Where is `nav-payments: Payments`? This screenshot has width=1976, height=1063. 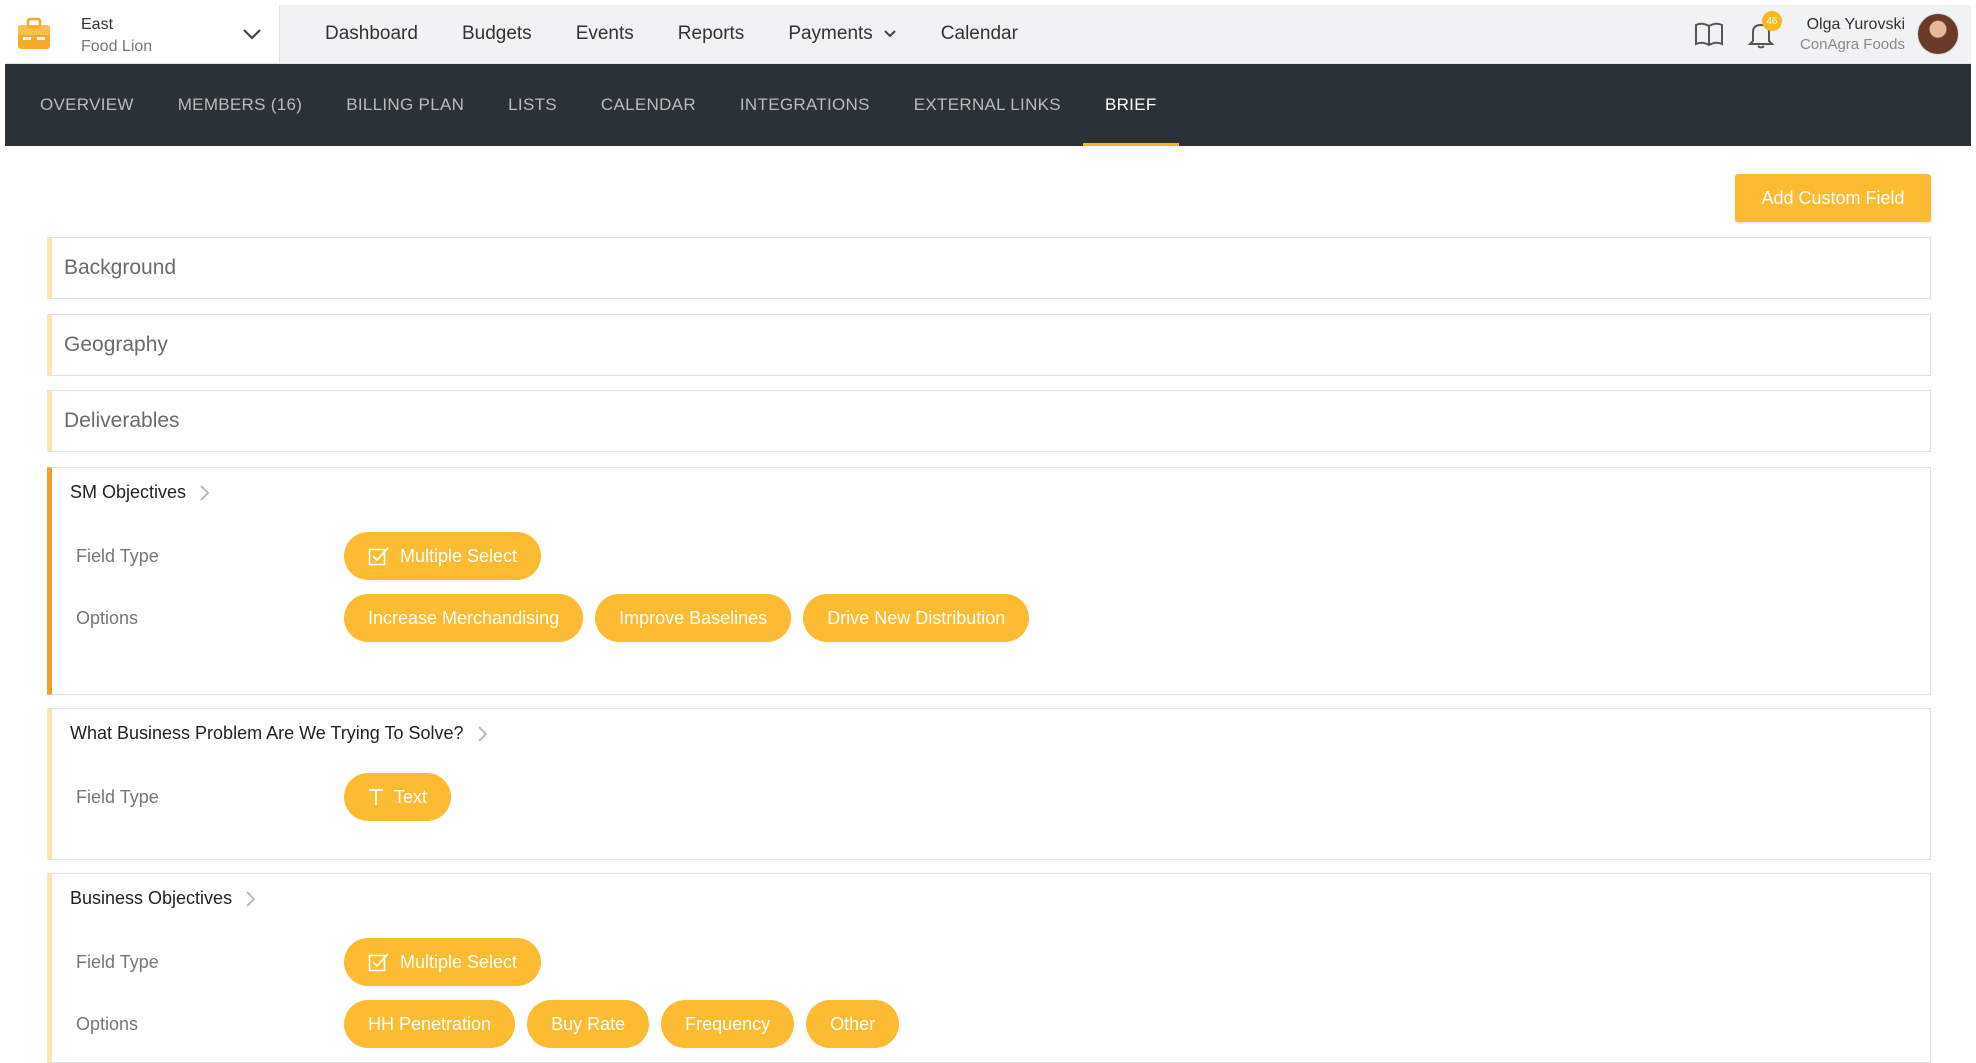
nav-payments: Payments is located at coordinates (842, 34).